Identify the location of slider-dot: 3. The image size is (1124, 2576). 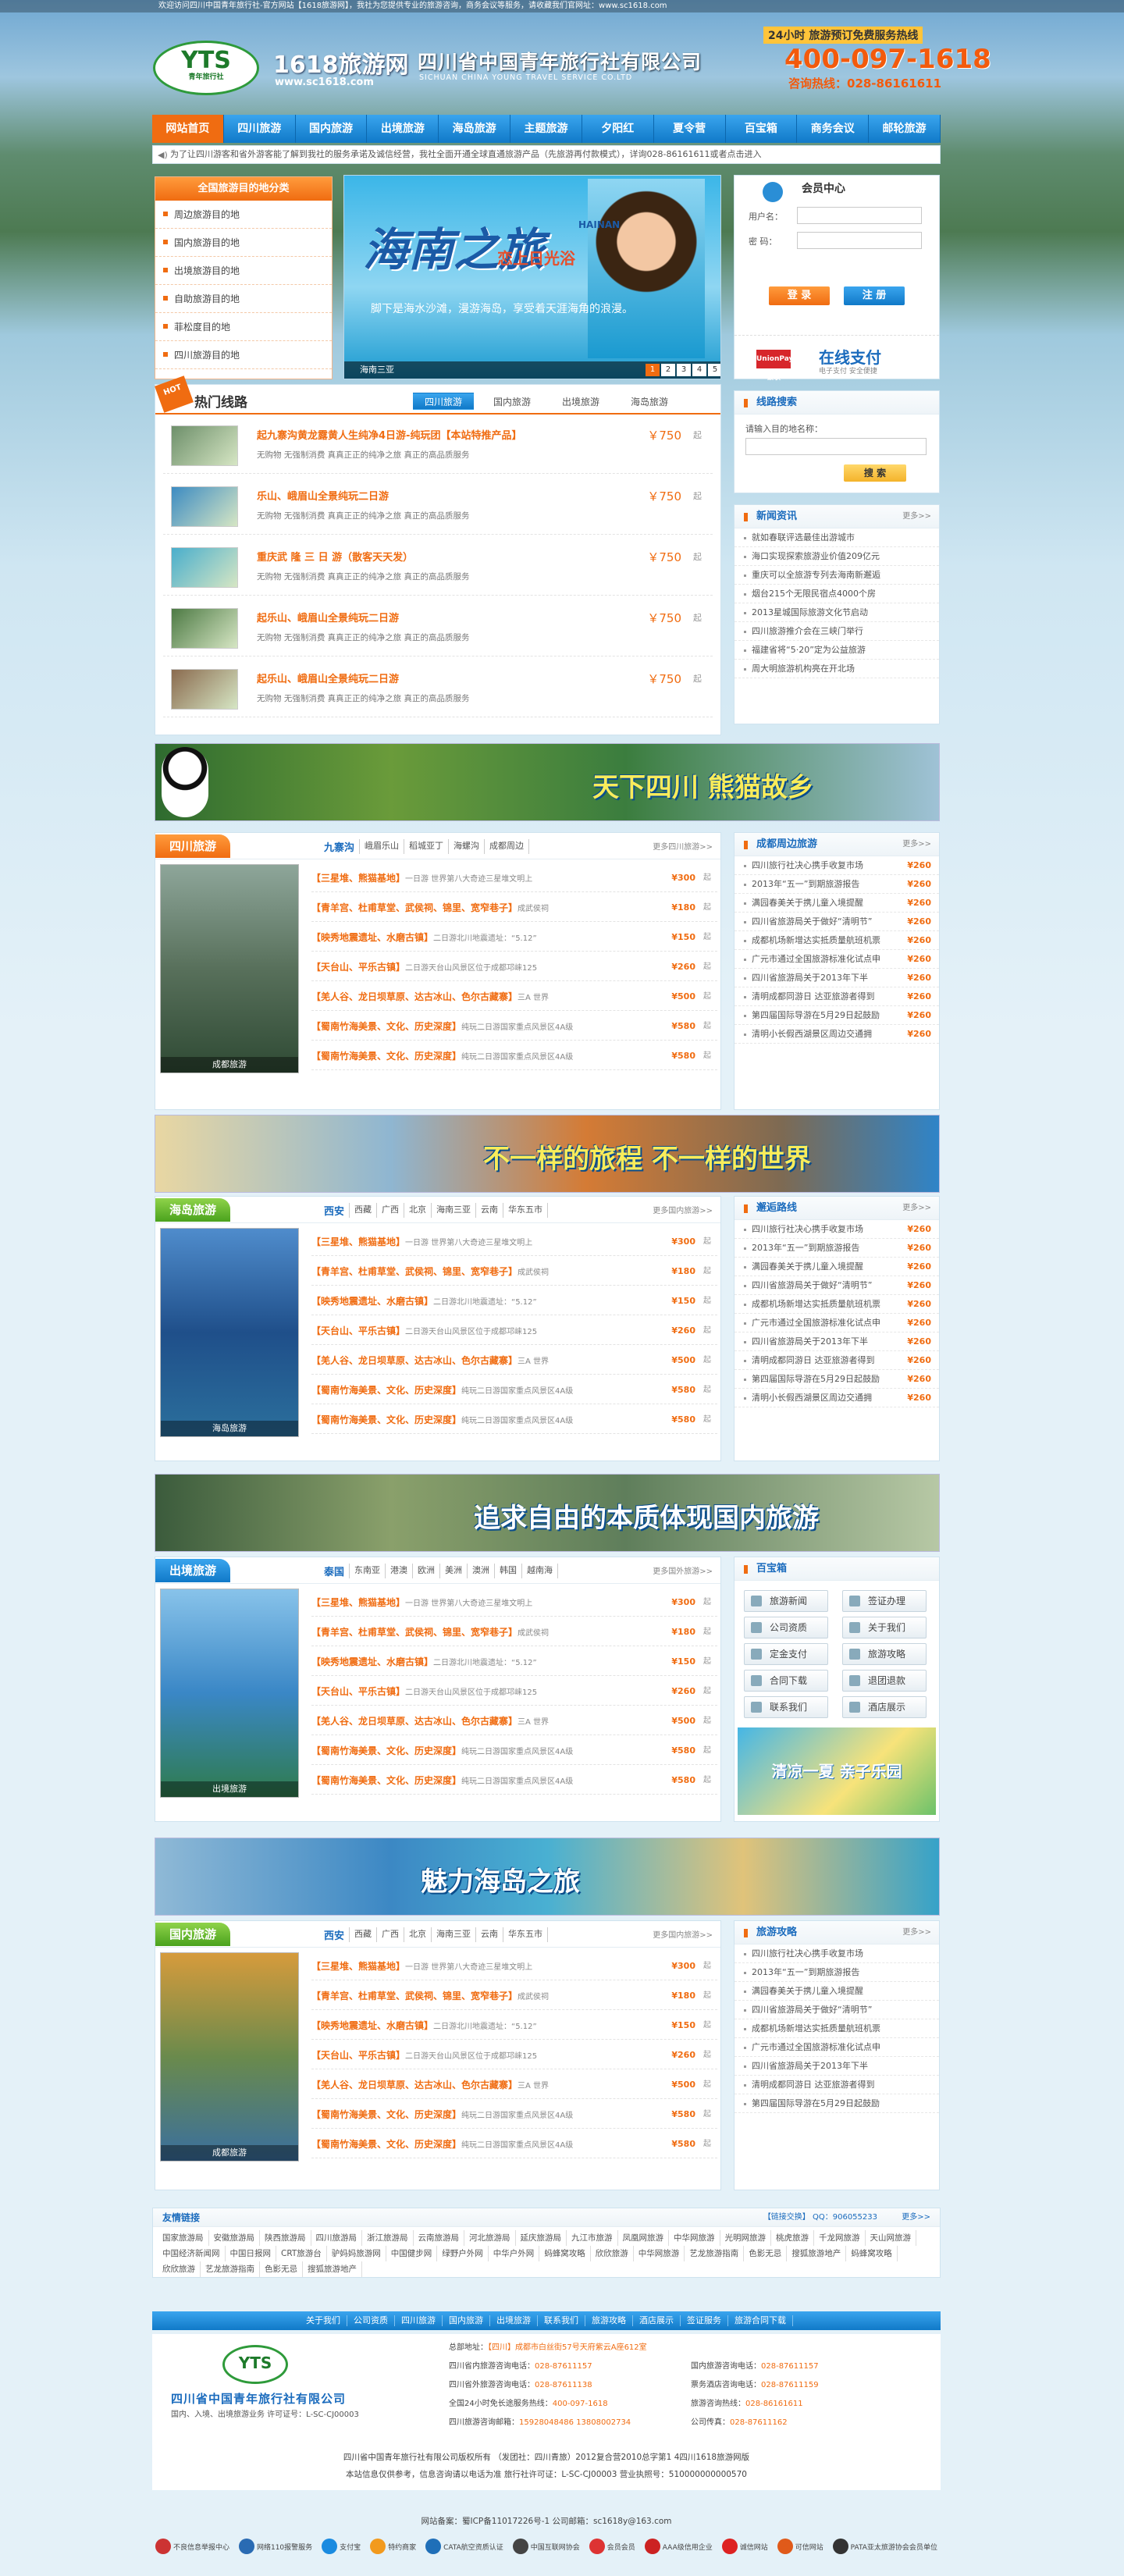
(684, 370).